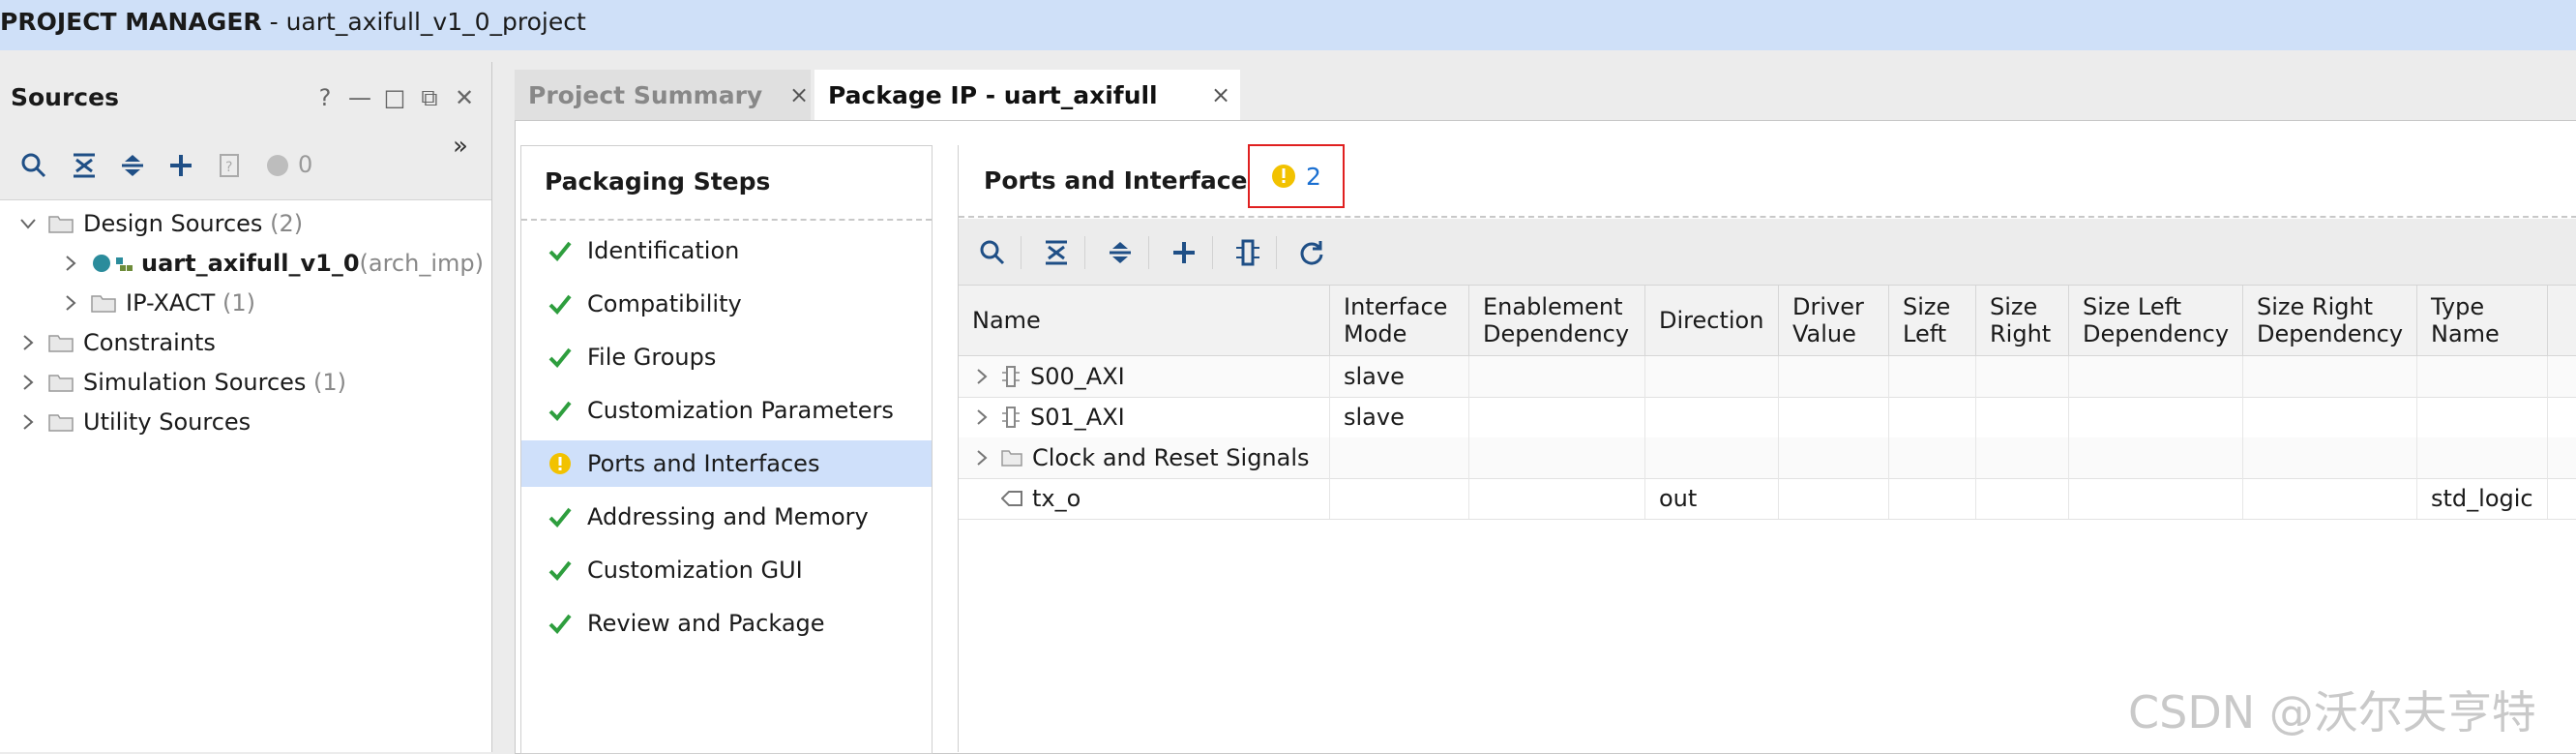 This screenshot has height=754, width=2576. I want to click on chevron-down-icon, so click(28, 223).